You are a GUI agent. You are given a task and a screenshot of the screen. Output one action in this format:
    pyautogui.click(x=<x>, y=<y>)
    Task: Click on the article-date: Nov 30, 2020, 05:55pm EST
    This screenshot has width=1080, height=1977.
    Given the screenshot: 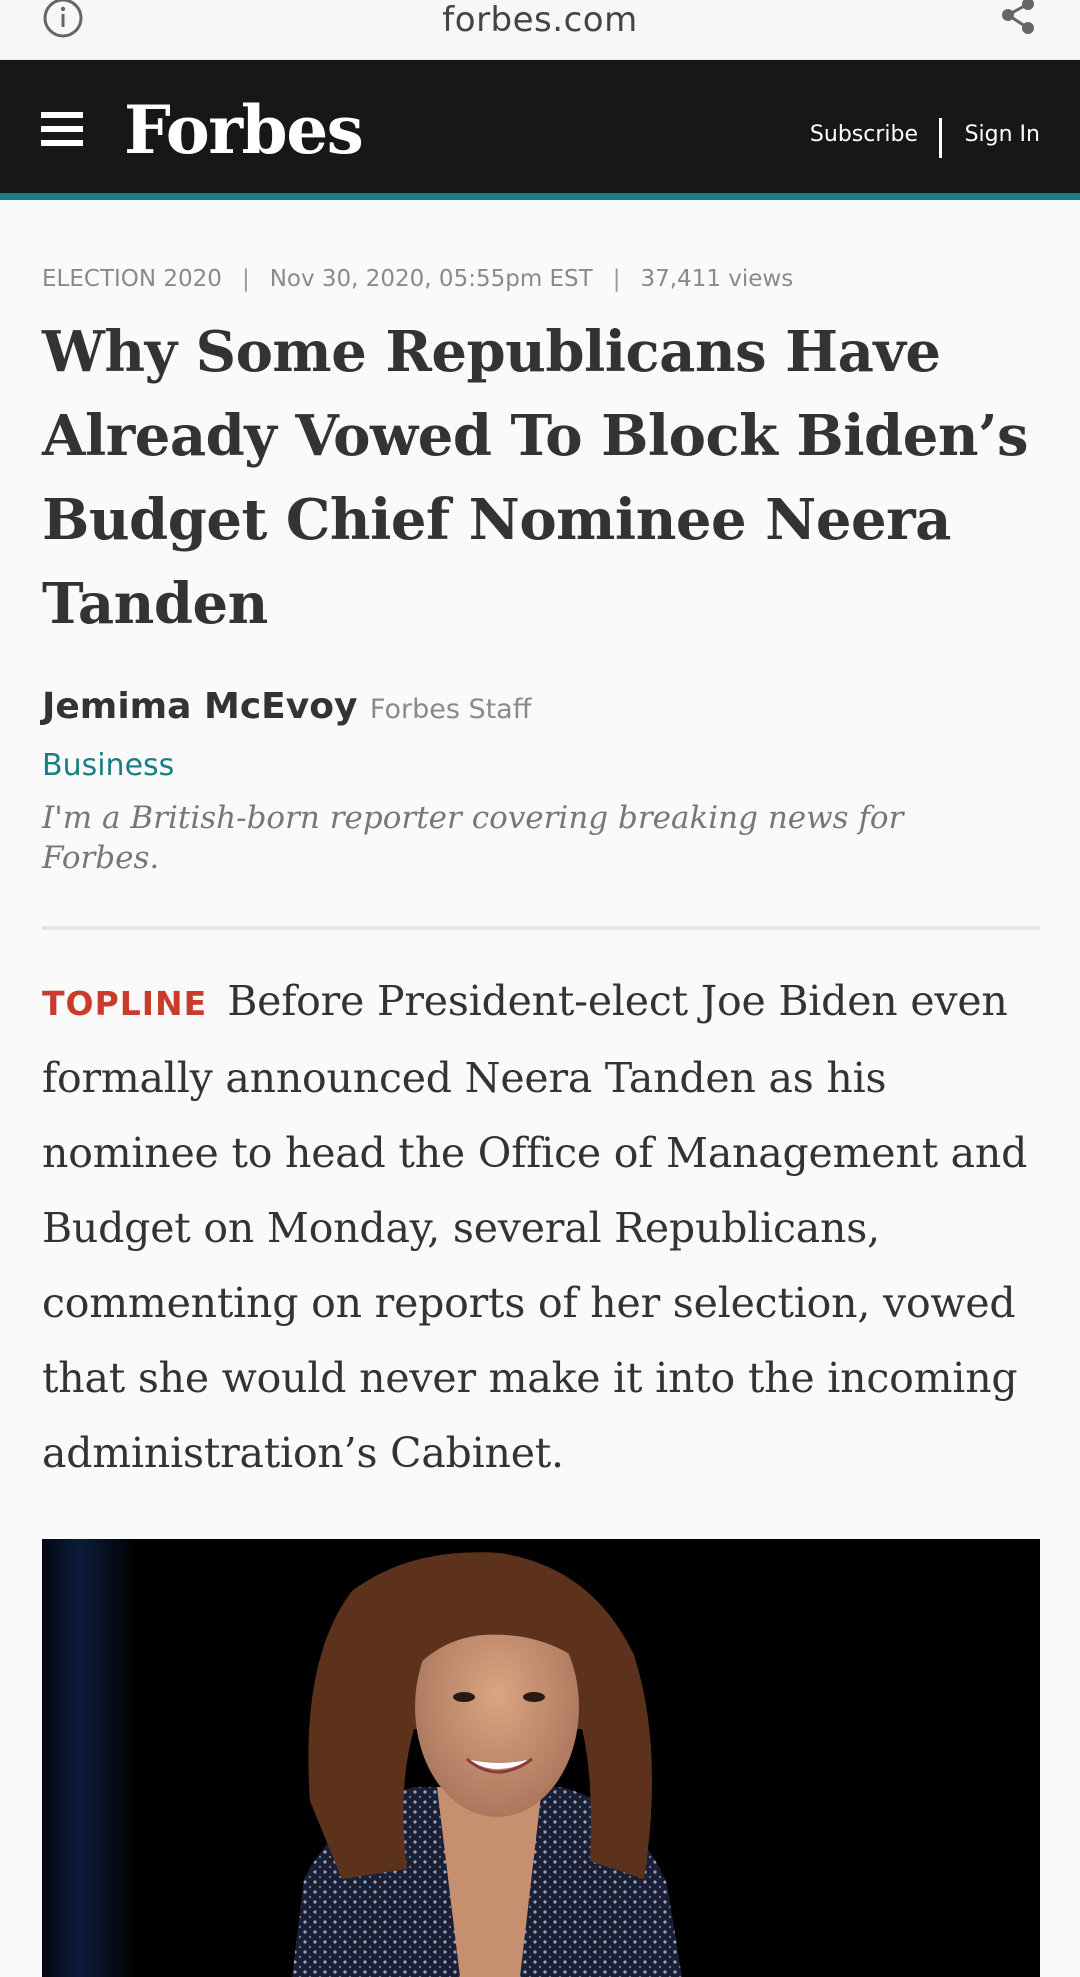 What is the action you would take?
    pyautogui.click(x=431, y=279)
    